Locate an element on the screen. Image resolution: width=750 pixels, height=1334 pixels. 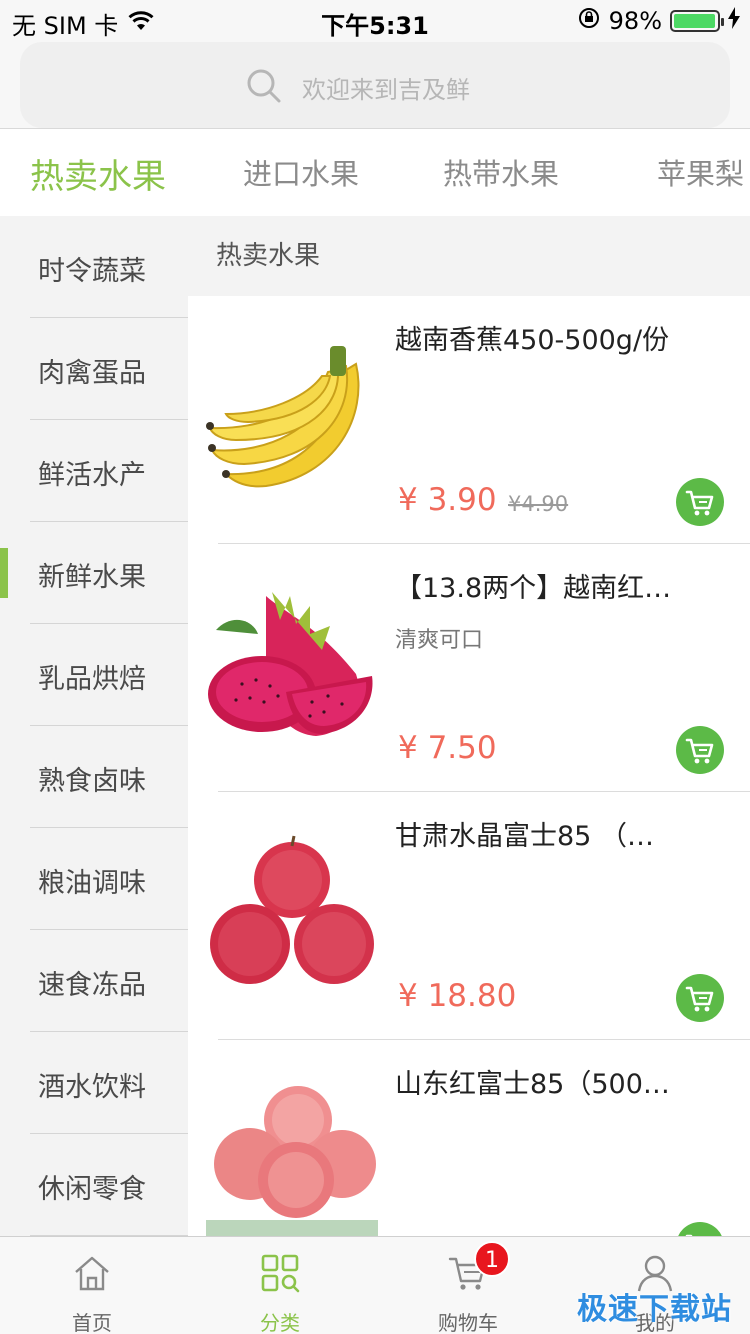
sidebar-item-label: 鲜活水产 is located at coordinates (92, 475).